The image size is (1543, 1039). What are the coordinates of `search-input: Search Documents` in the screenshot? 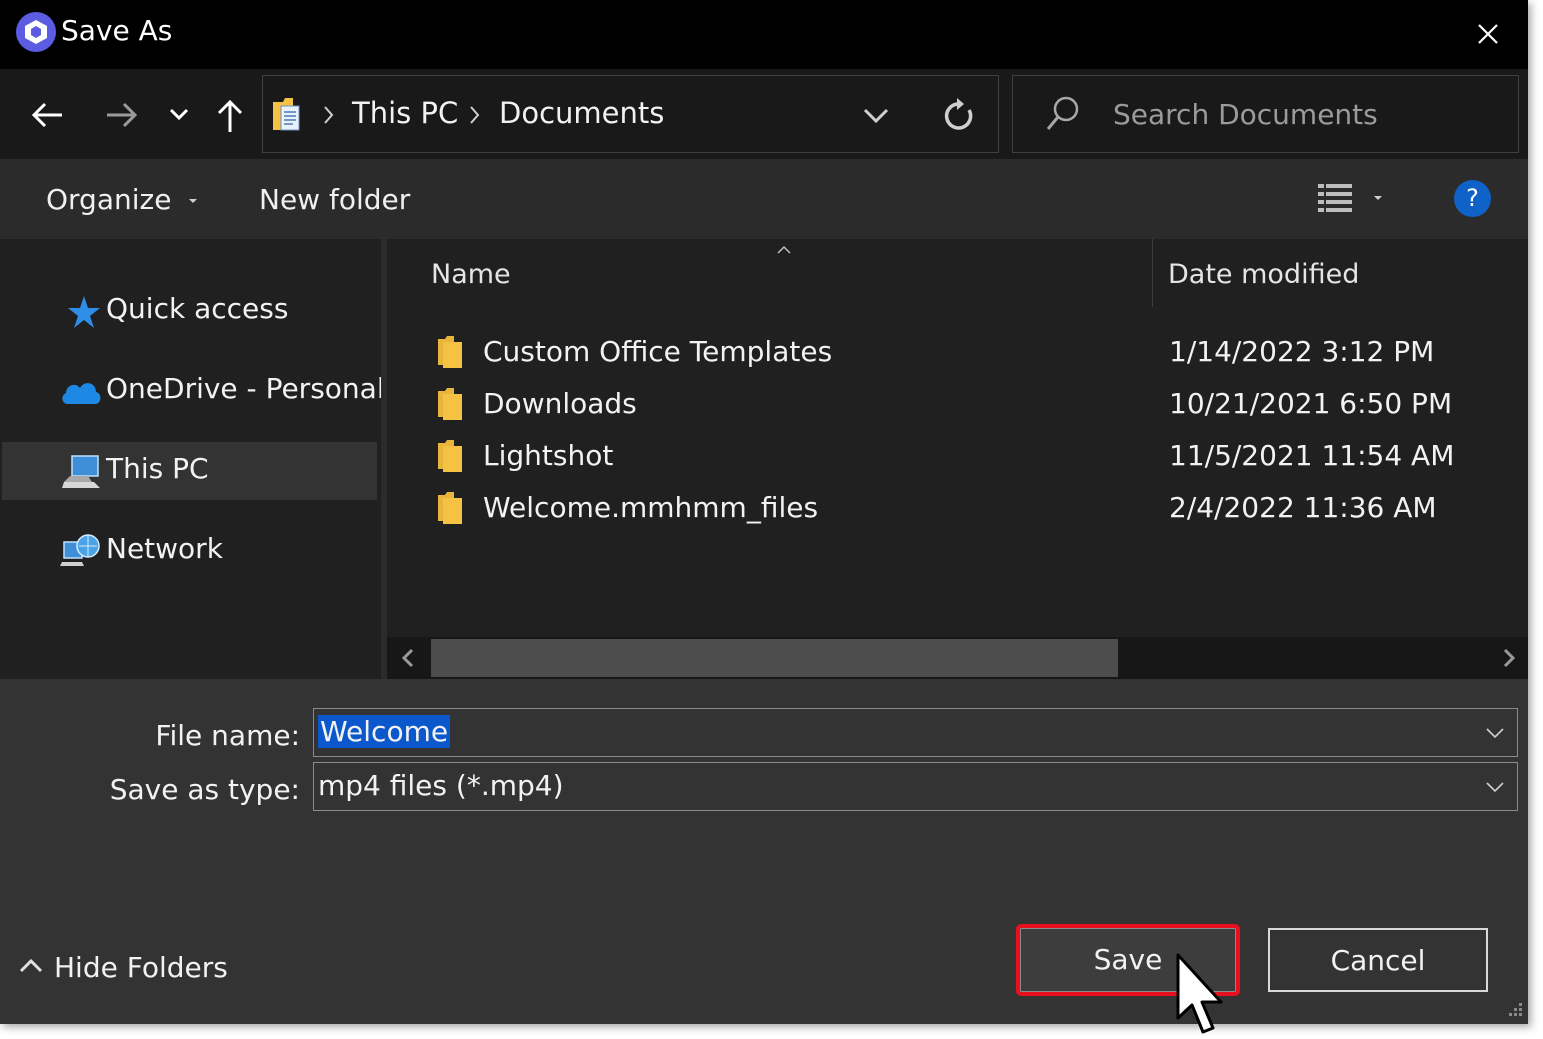 It's located at (1245, 114).